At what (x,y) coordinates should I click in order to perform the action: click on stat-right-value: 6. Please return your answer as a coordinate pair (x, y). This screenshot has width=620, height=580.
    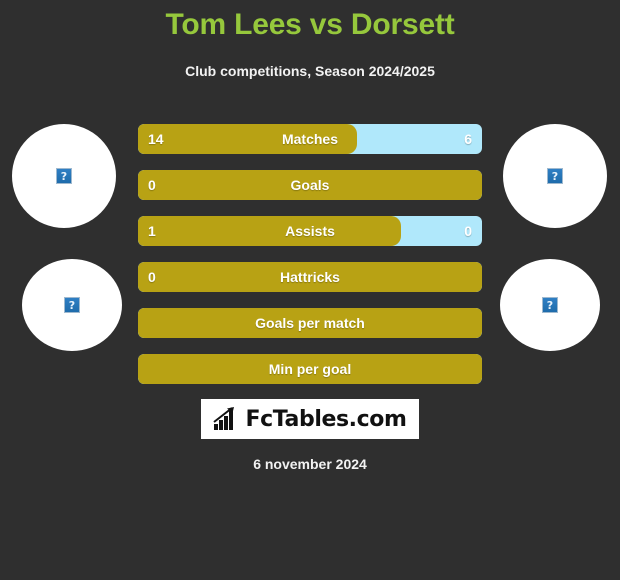
    Looking at the image, I should click on (468, 139).